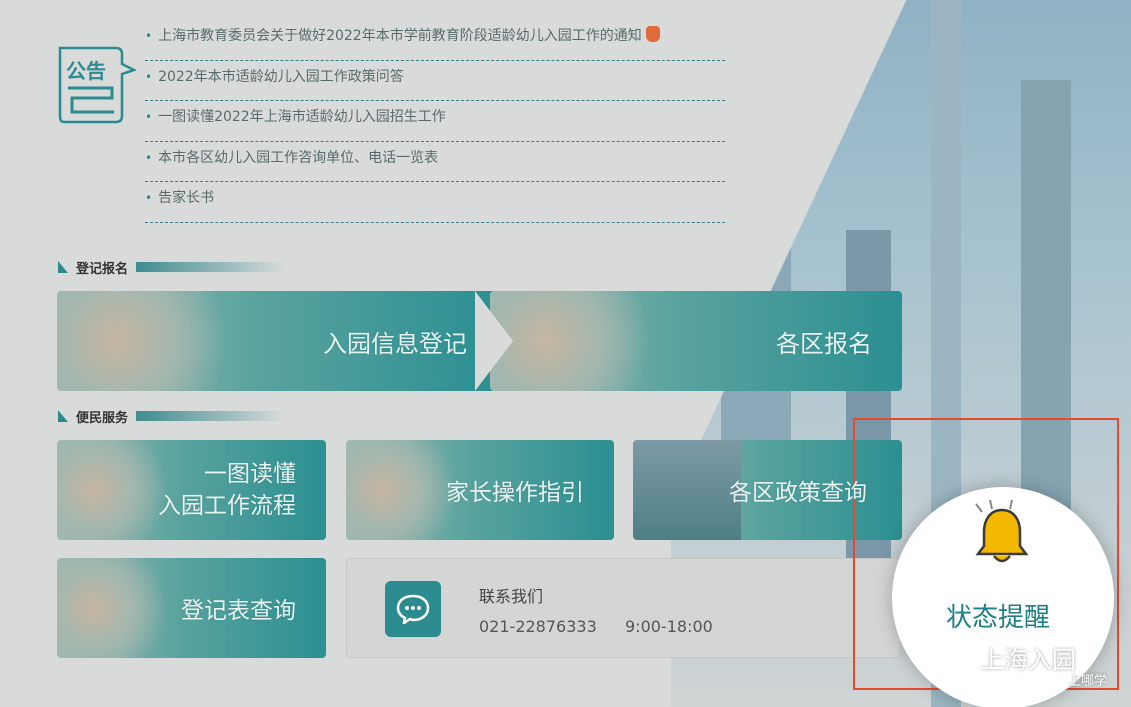 This screenshot has width=1131, height=707. I want to click on contact-hours: 9:00-18:00, so click(669, 626).